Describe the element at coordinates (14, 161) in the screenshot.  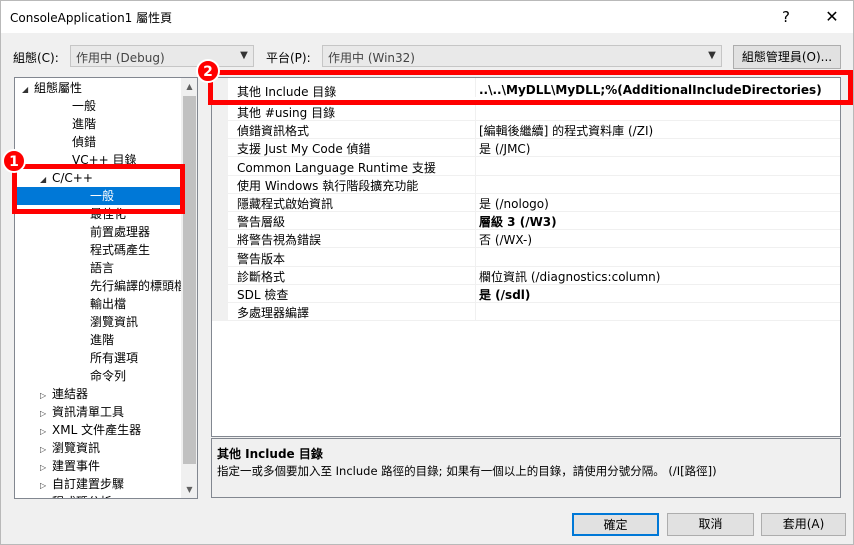
I see `annotation-badge-1: 1` at that location.